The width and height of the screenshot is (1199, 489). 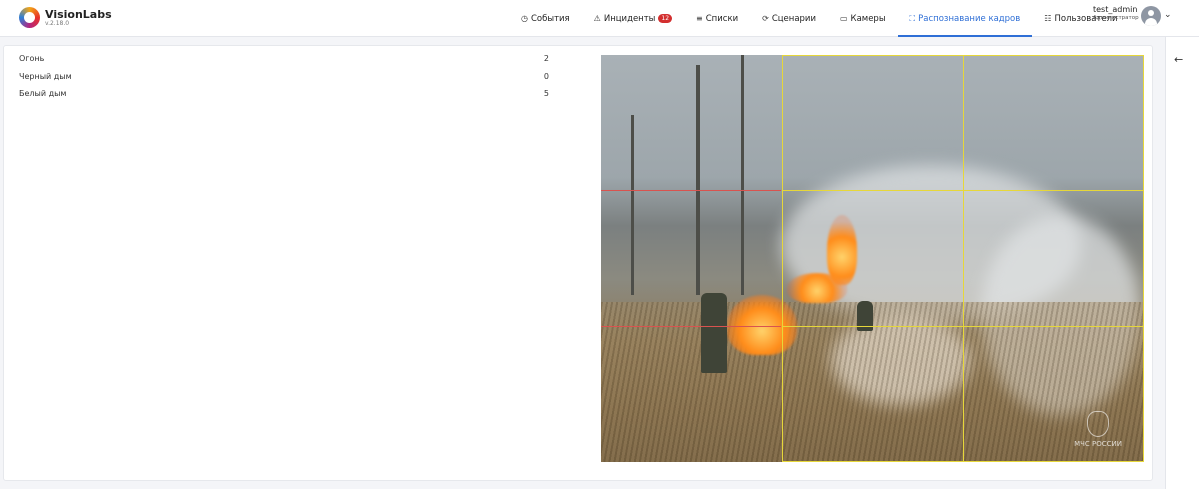 I want to click on arrow-left-icon: ←, so click(x=1178, y=59).